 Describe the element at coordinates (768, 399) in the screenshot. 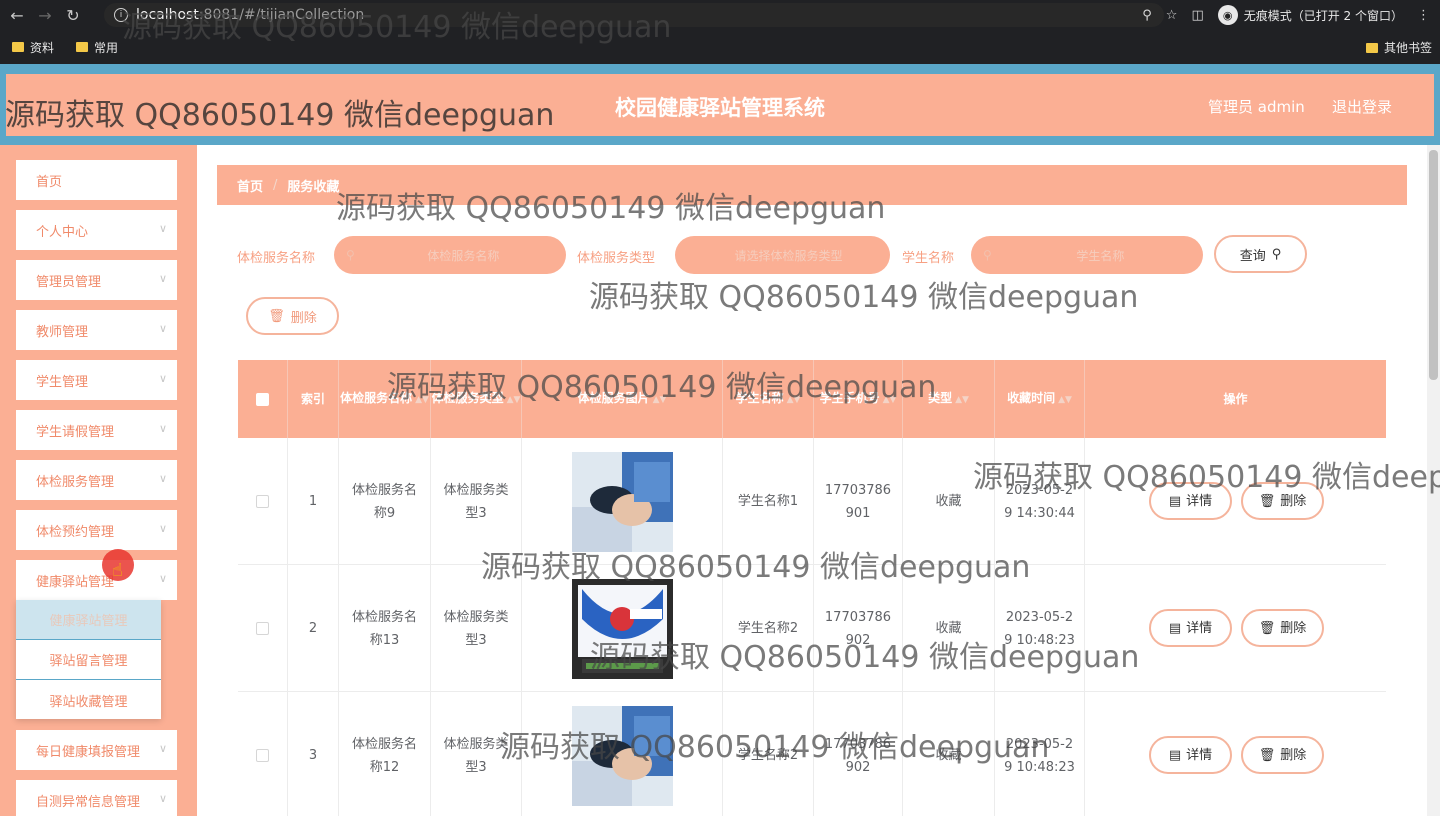

I see `th-student-name: 学生名称 ▲▼` at that location.